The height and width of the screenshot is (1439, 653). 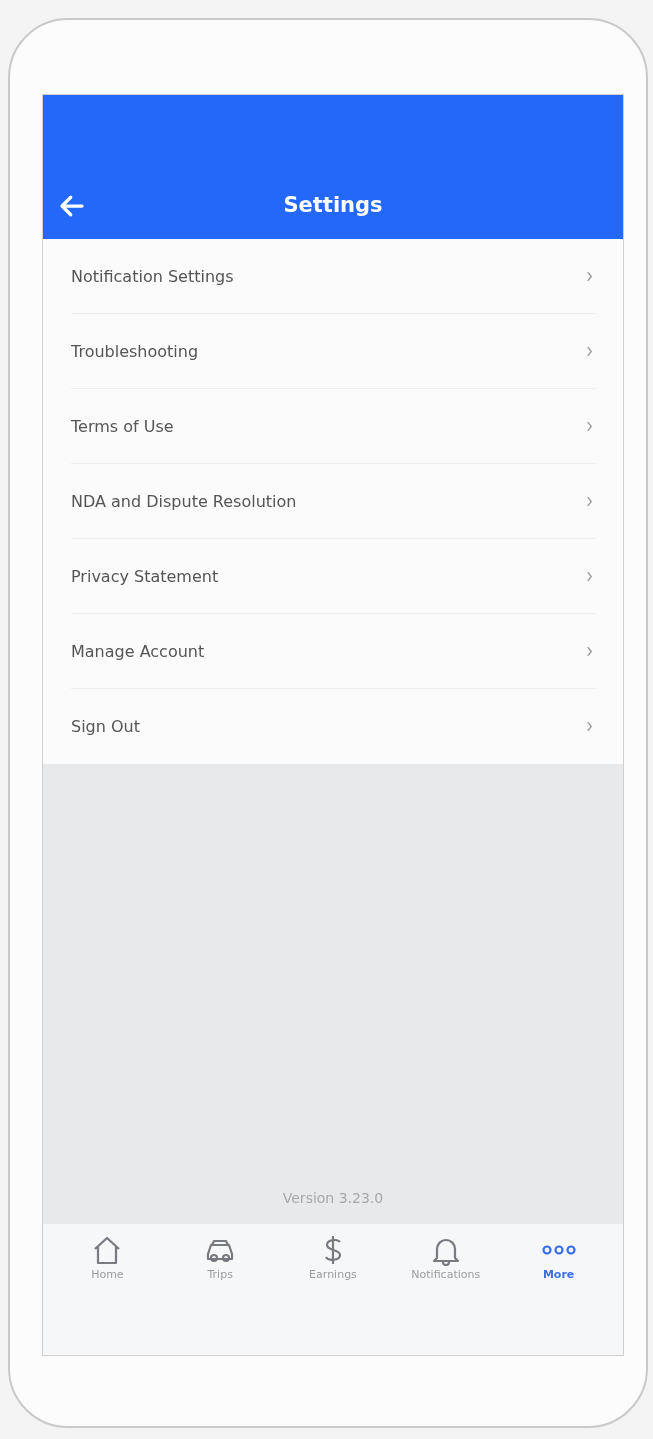 I want to click on menu-item: Notification Settings, so click(x=333, y=276).